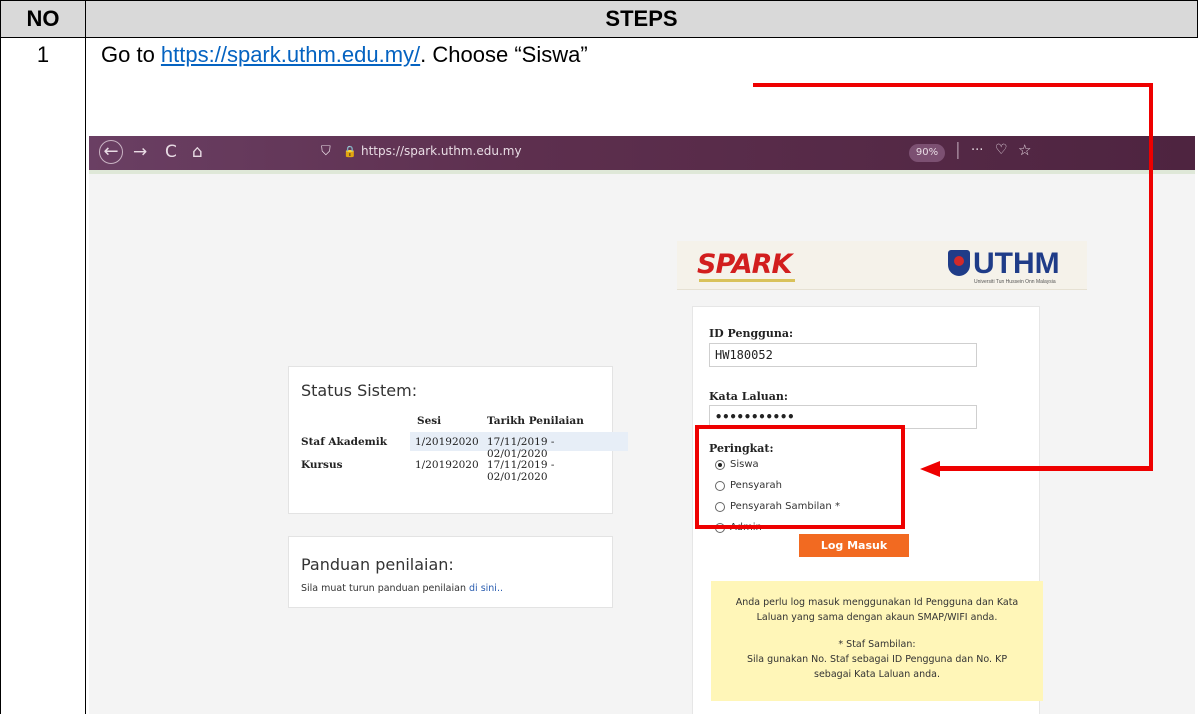  I want to click on shield-icon: ⛉, so click(326, 151).